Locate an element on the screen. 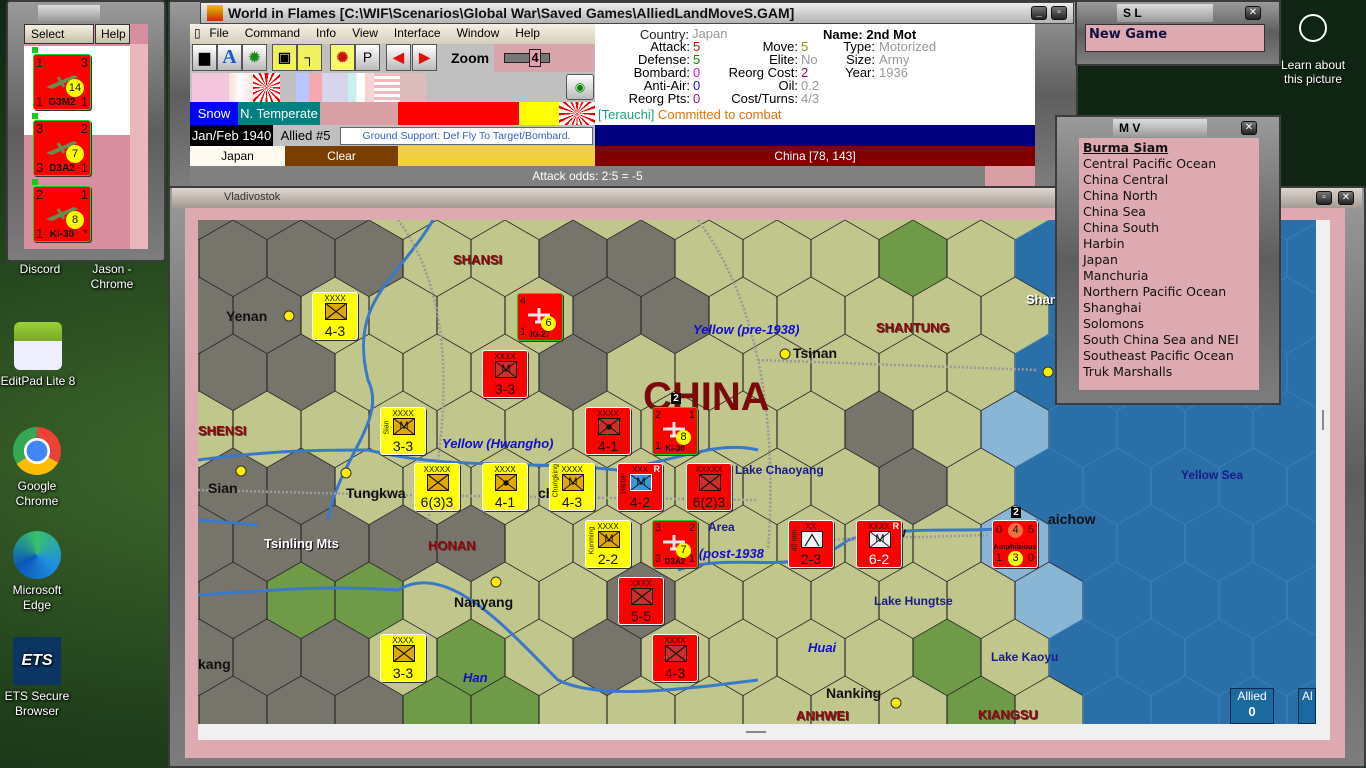  menu-help: Help is located at coordinates (527, 33).